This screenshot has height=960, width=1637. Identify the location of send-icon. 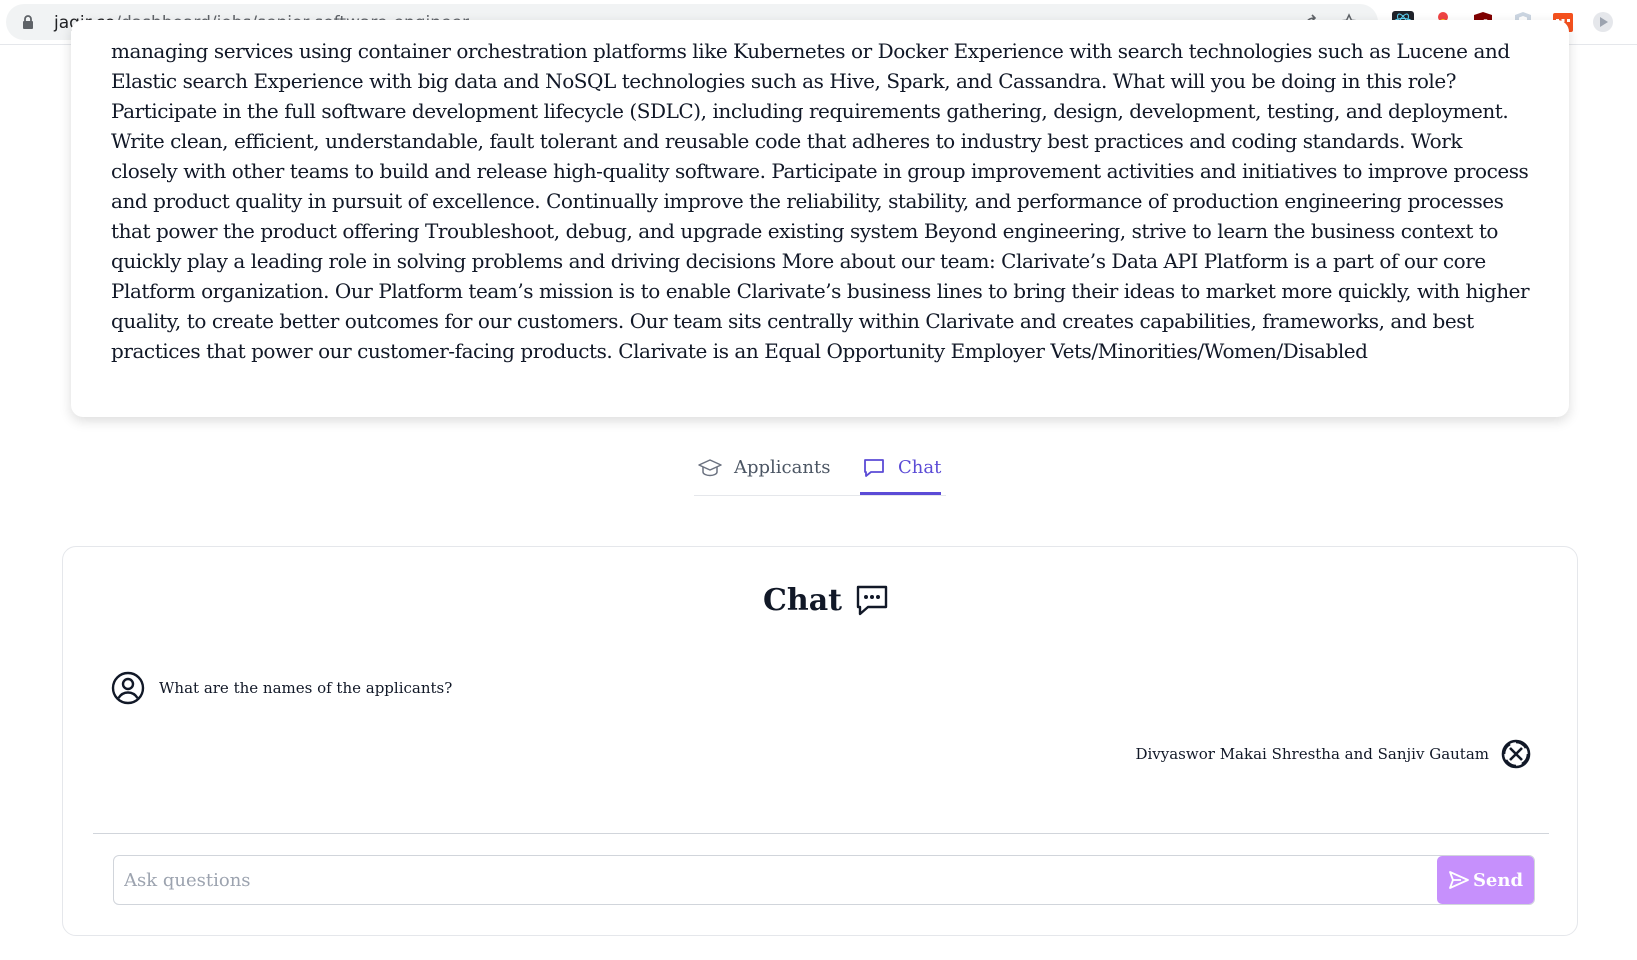
(1459, 880).